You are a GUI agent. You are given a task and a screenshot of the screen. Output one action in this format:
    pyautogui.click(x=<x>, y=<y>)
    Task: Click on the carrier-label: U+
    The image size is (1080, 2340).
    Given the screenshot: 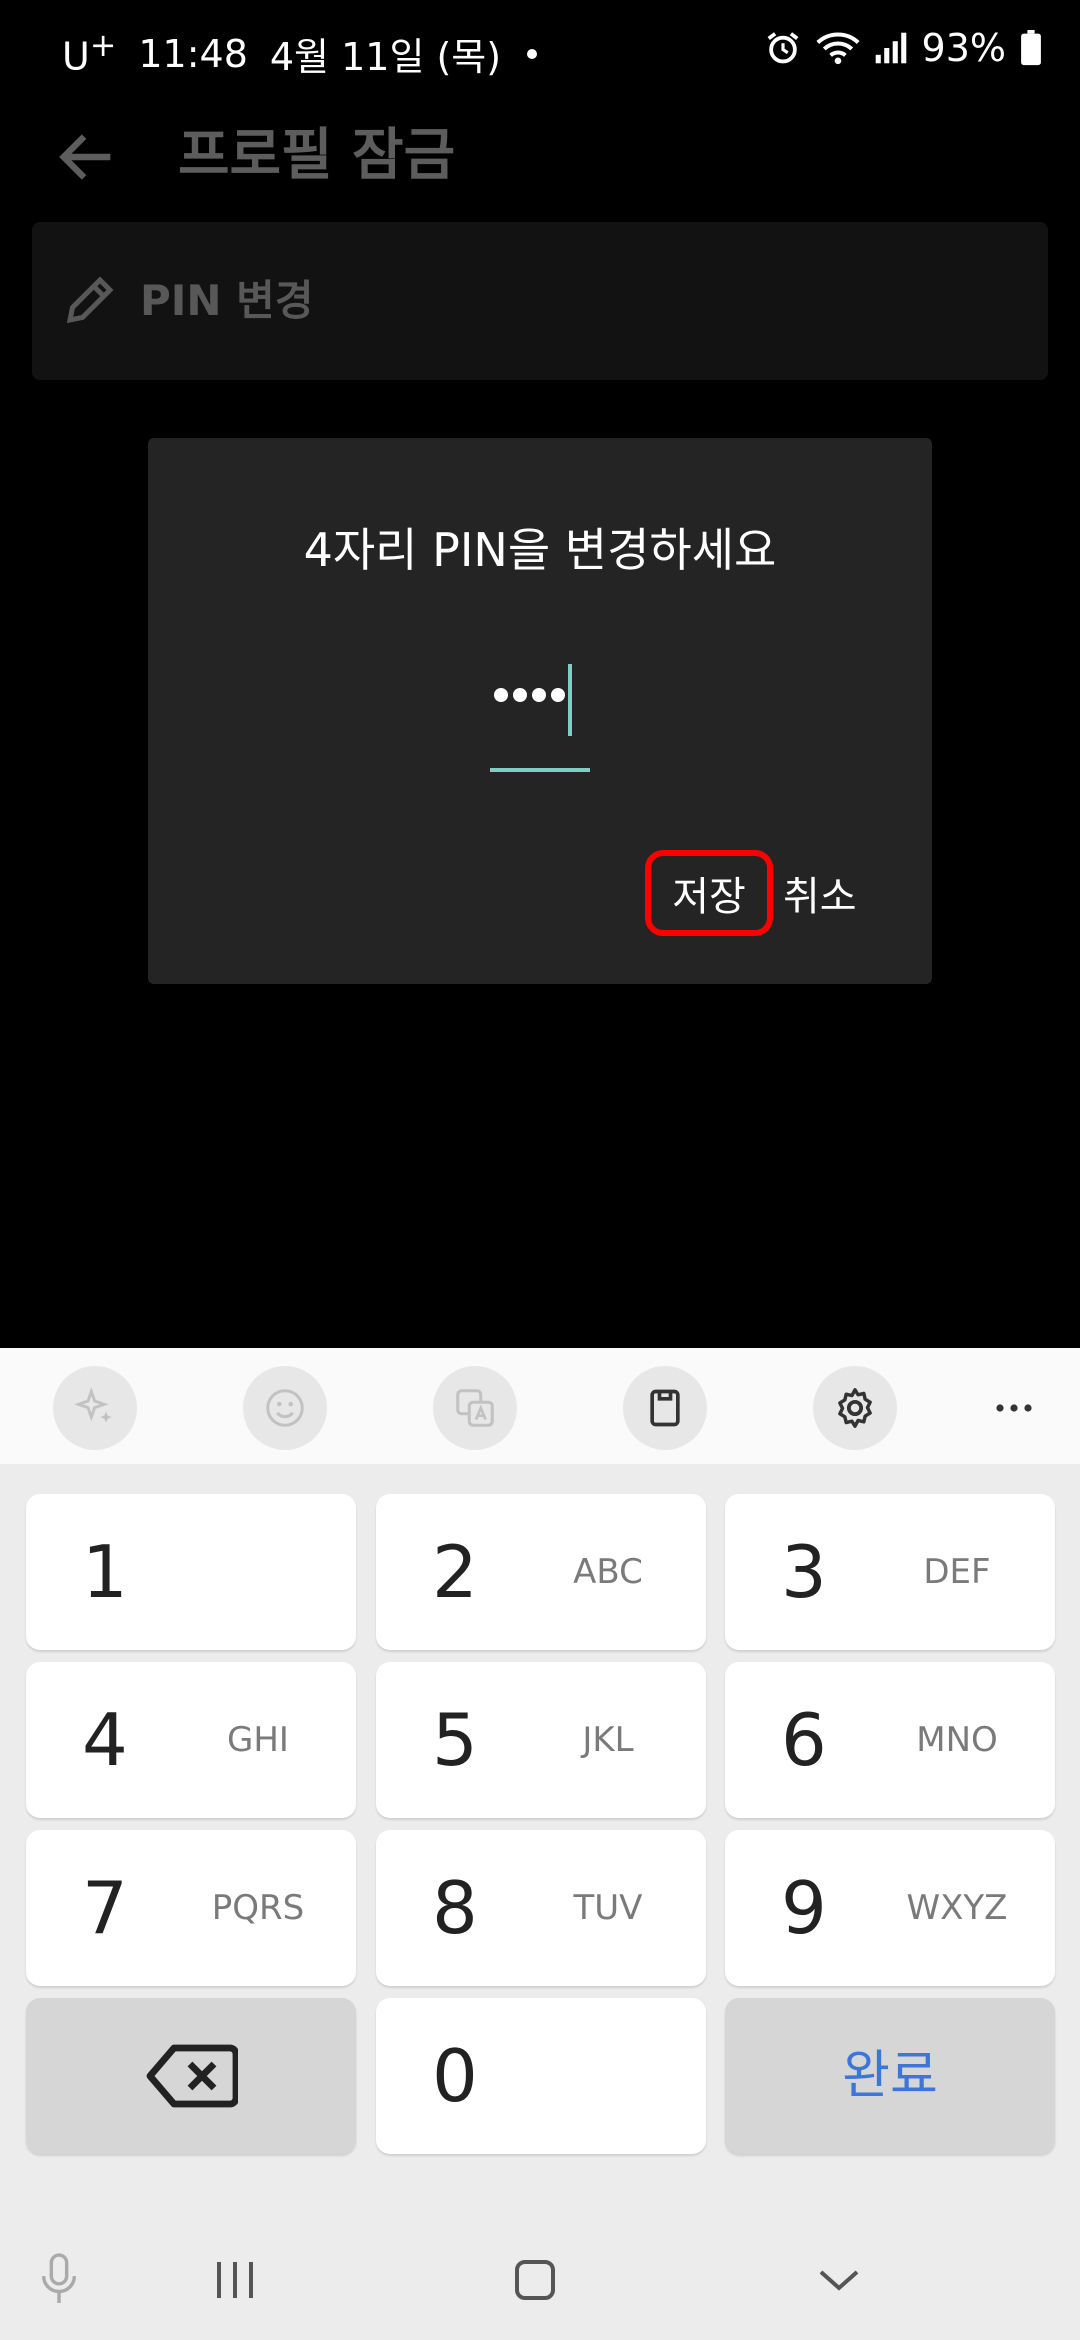 What is the action you would take?
    pyautogui.click(x=89, y=53)
    